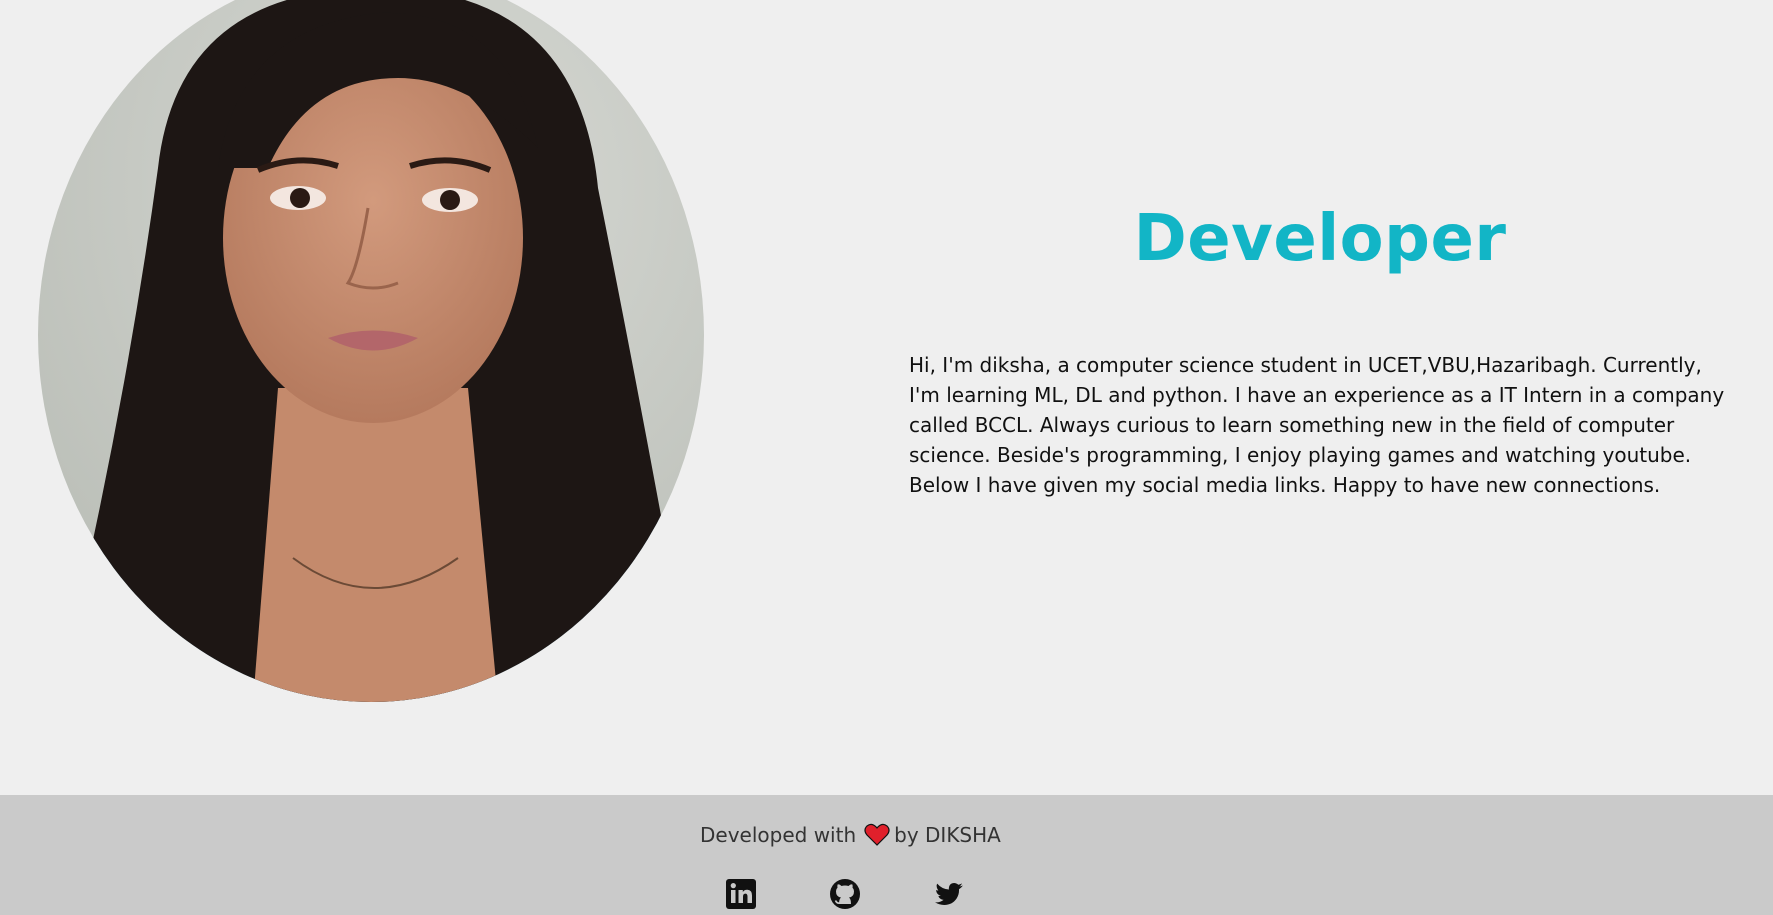 Image resolution: width=1773 pixels, height=915 pixels. Describe the element at coordinates (778, 835) in the screenshot. I see `credit-prefix: Developed with` at that location.